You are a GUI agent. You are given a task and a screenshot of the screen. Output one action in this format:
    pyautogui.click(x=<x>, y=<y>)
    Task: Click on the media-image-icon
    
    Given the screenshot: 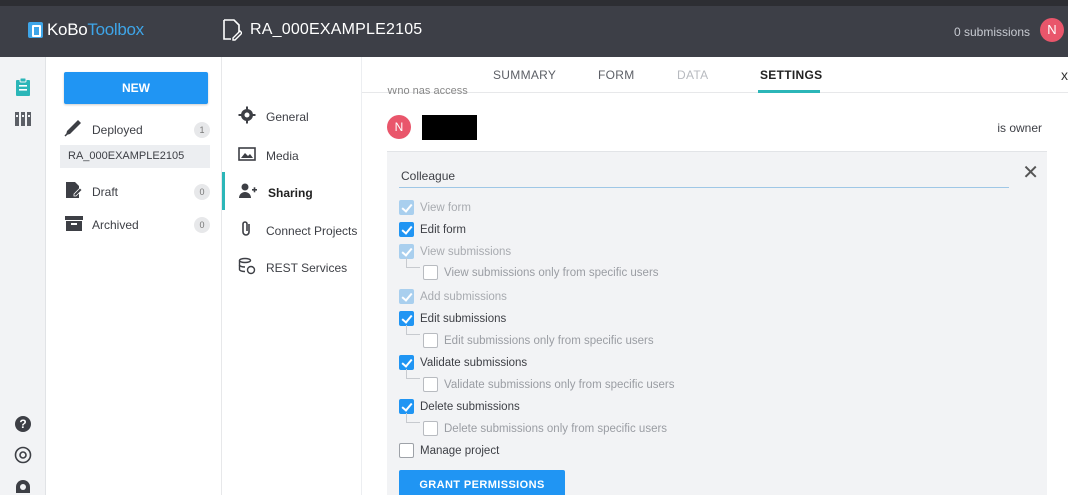 What is the action you would take?
    pyautogui.click(x=247, y=155)
    